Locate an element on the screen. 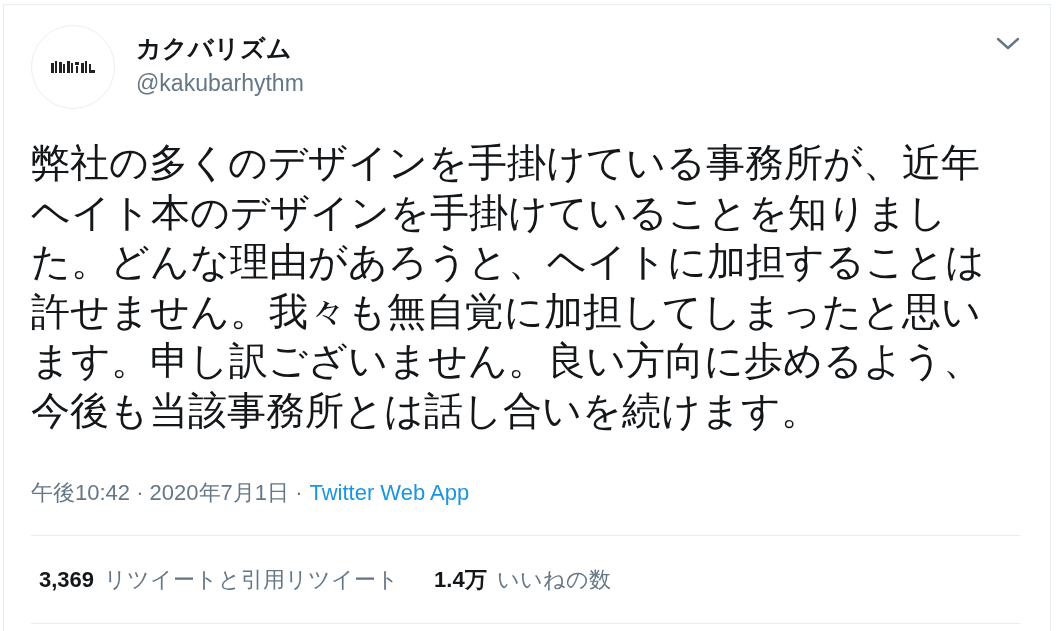  stat-count: 3,369 is located at coordinates (67, 579).